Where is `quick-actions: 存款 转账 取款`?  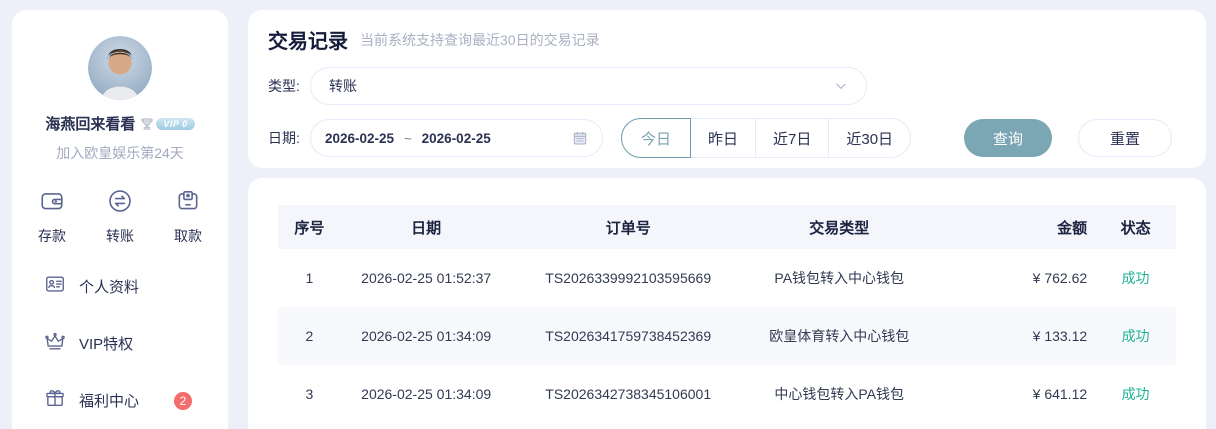 quick-actions: 存款 转账 取款 is located at coordinates (120, 217).